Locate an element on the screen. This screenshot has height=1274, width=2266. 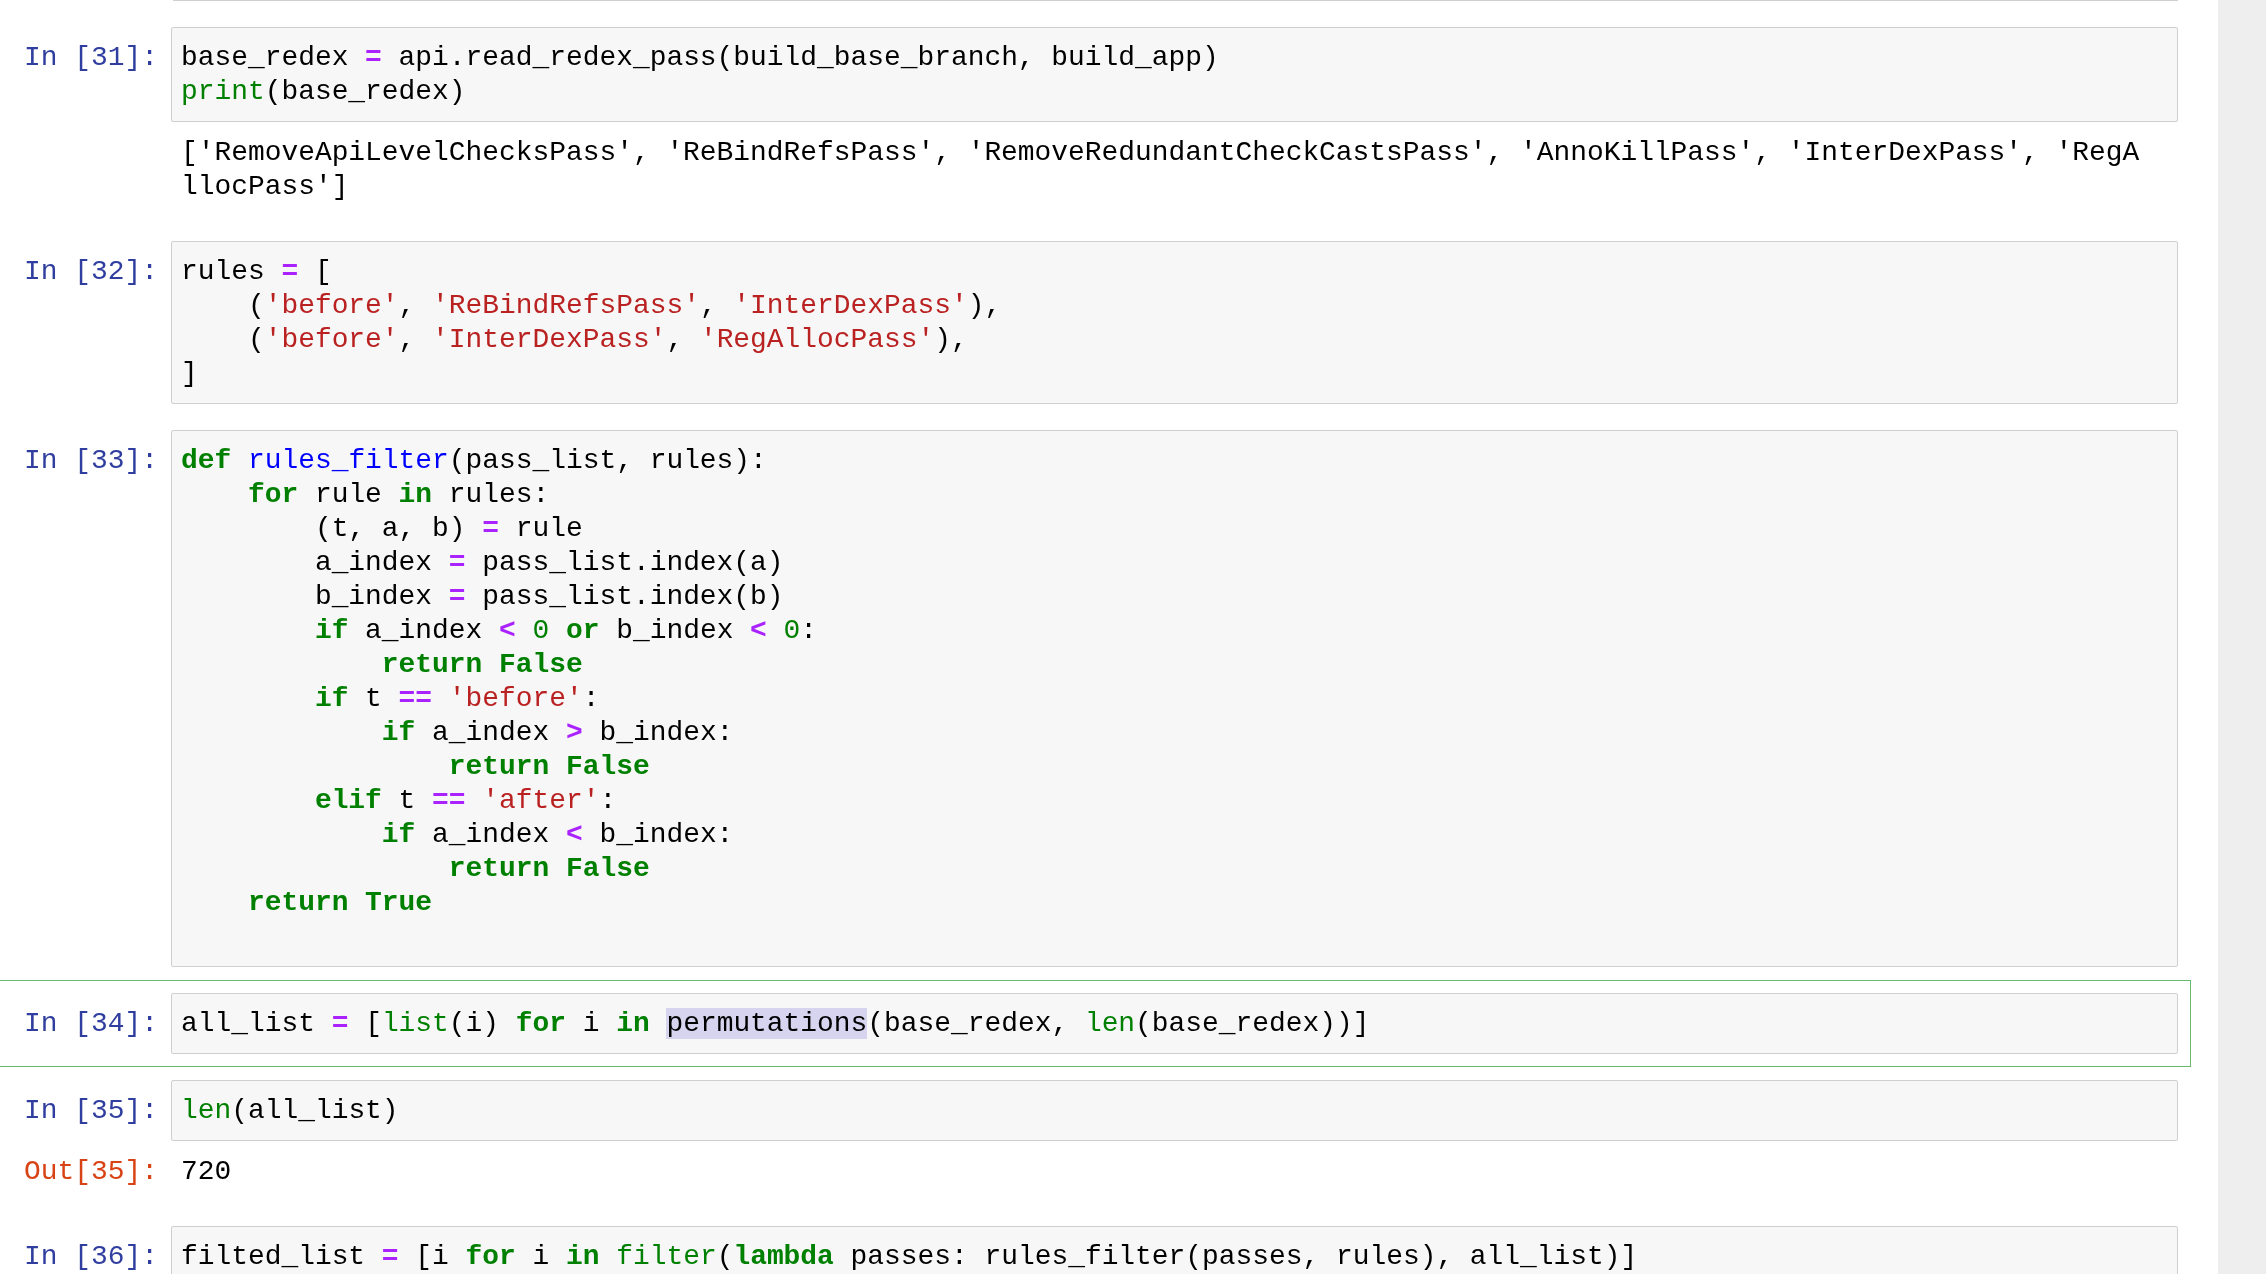
code-line: if a_index < 0 or b_index < 0: is located at coordinates (566, 631).